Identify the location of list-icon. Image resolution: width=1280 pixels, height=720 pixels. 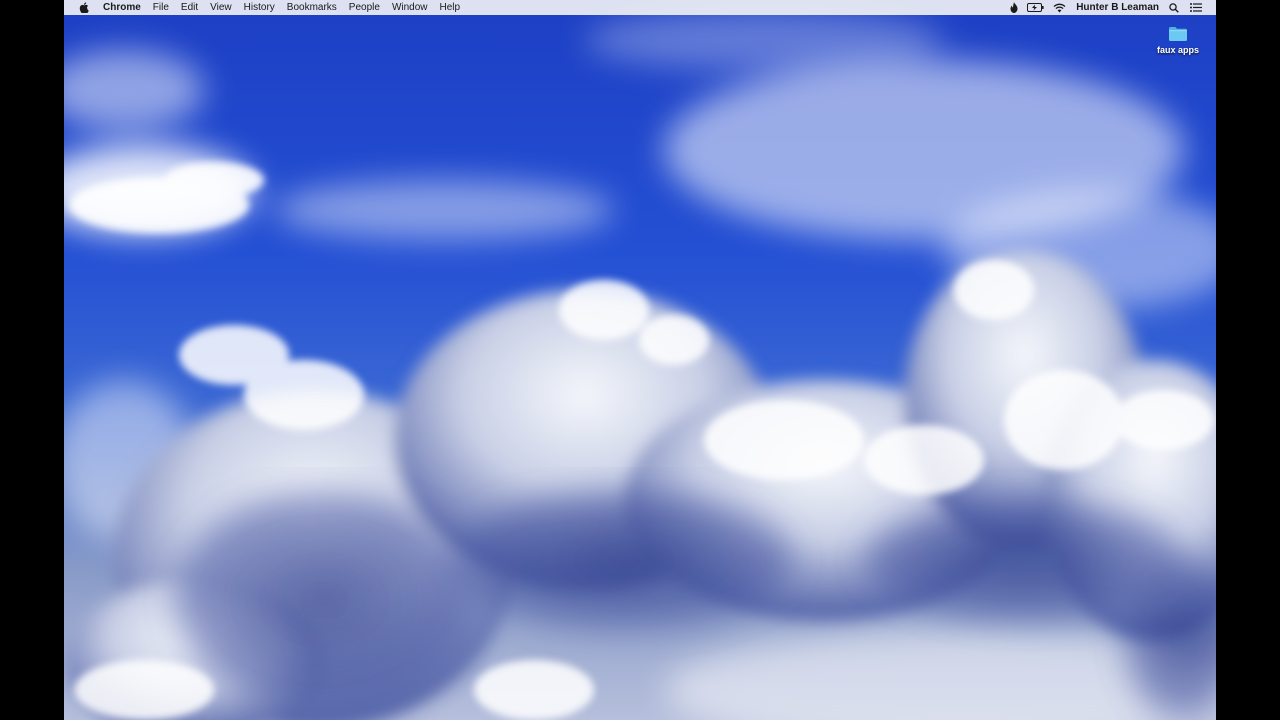
(1196, 7).